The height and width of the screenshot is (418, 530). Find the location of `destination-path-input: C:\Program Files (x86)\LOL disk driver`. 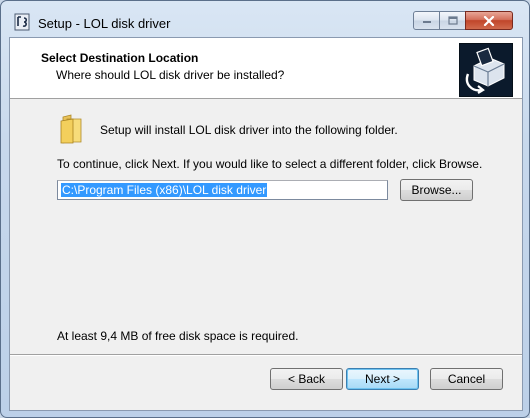

destination-path-input: C:\Program Files (x86)\LOL disk driver is located at coordinates (222, 190).